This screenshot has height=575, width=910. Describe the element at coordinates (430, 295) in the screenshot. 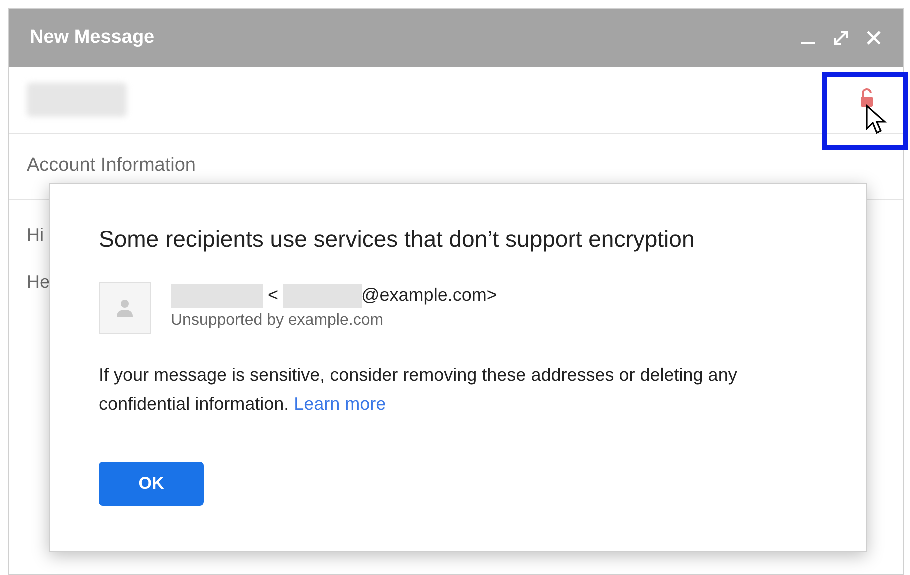

I see `email-domain: @example.com>` at that location.